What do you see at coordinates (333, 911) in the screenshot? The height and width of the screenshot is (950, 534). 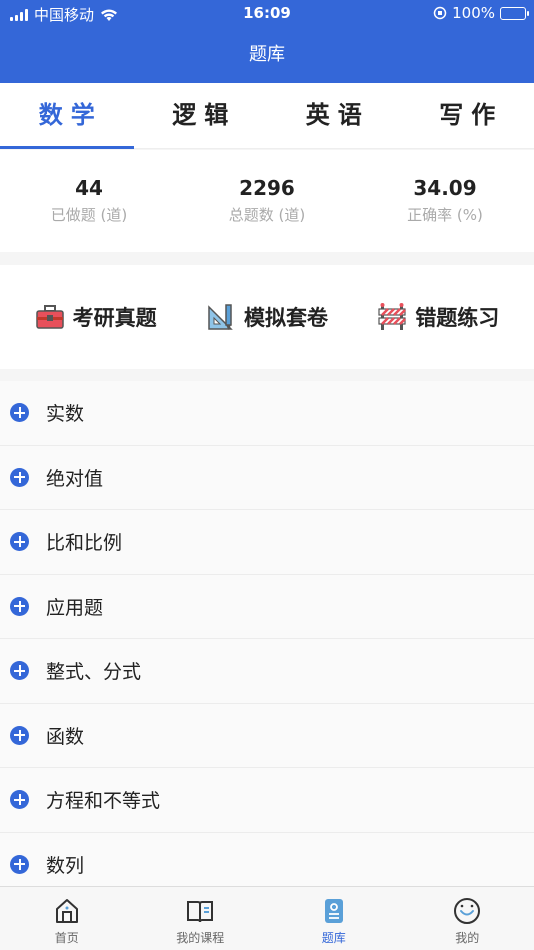 I see `question-bank-icon` at bounding box center [333, 911].